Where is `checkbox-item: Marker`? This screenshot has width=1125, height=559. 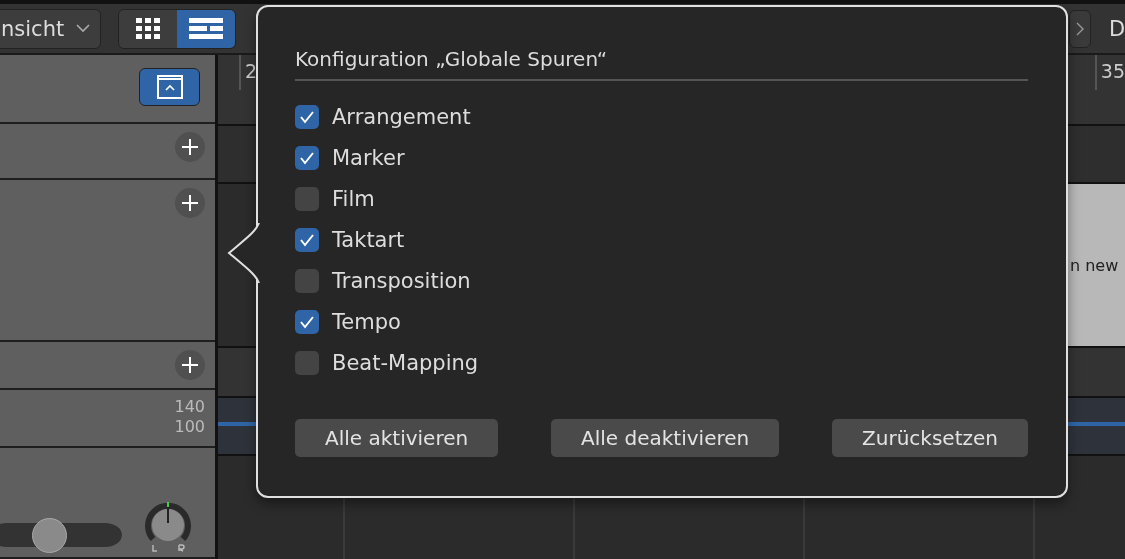 checkbox-item: Marker is located at coordinates (661, 157).